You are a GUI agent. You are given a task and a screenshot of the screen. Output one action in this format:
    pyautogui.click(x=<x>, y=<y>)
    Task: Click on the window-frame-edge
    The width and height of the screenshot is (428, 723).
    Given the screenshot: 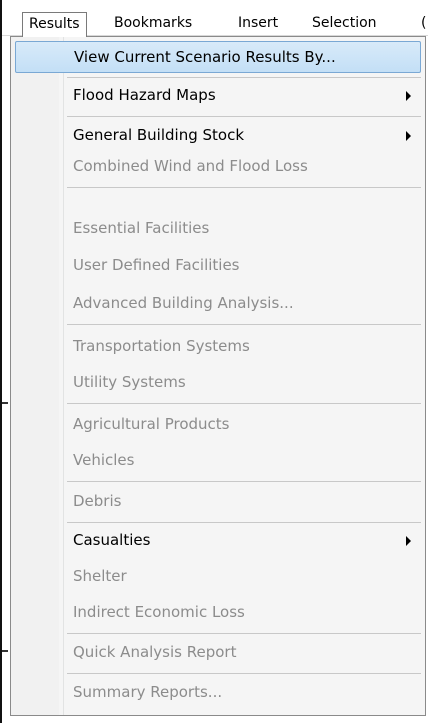 What is the action you would take?
    pyautogui.click(x=1, y=361)
    